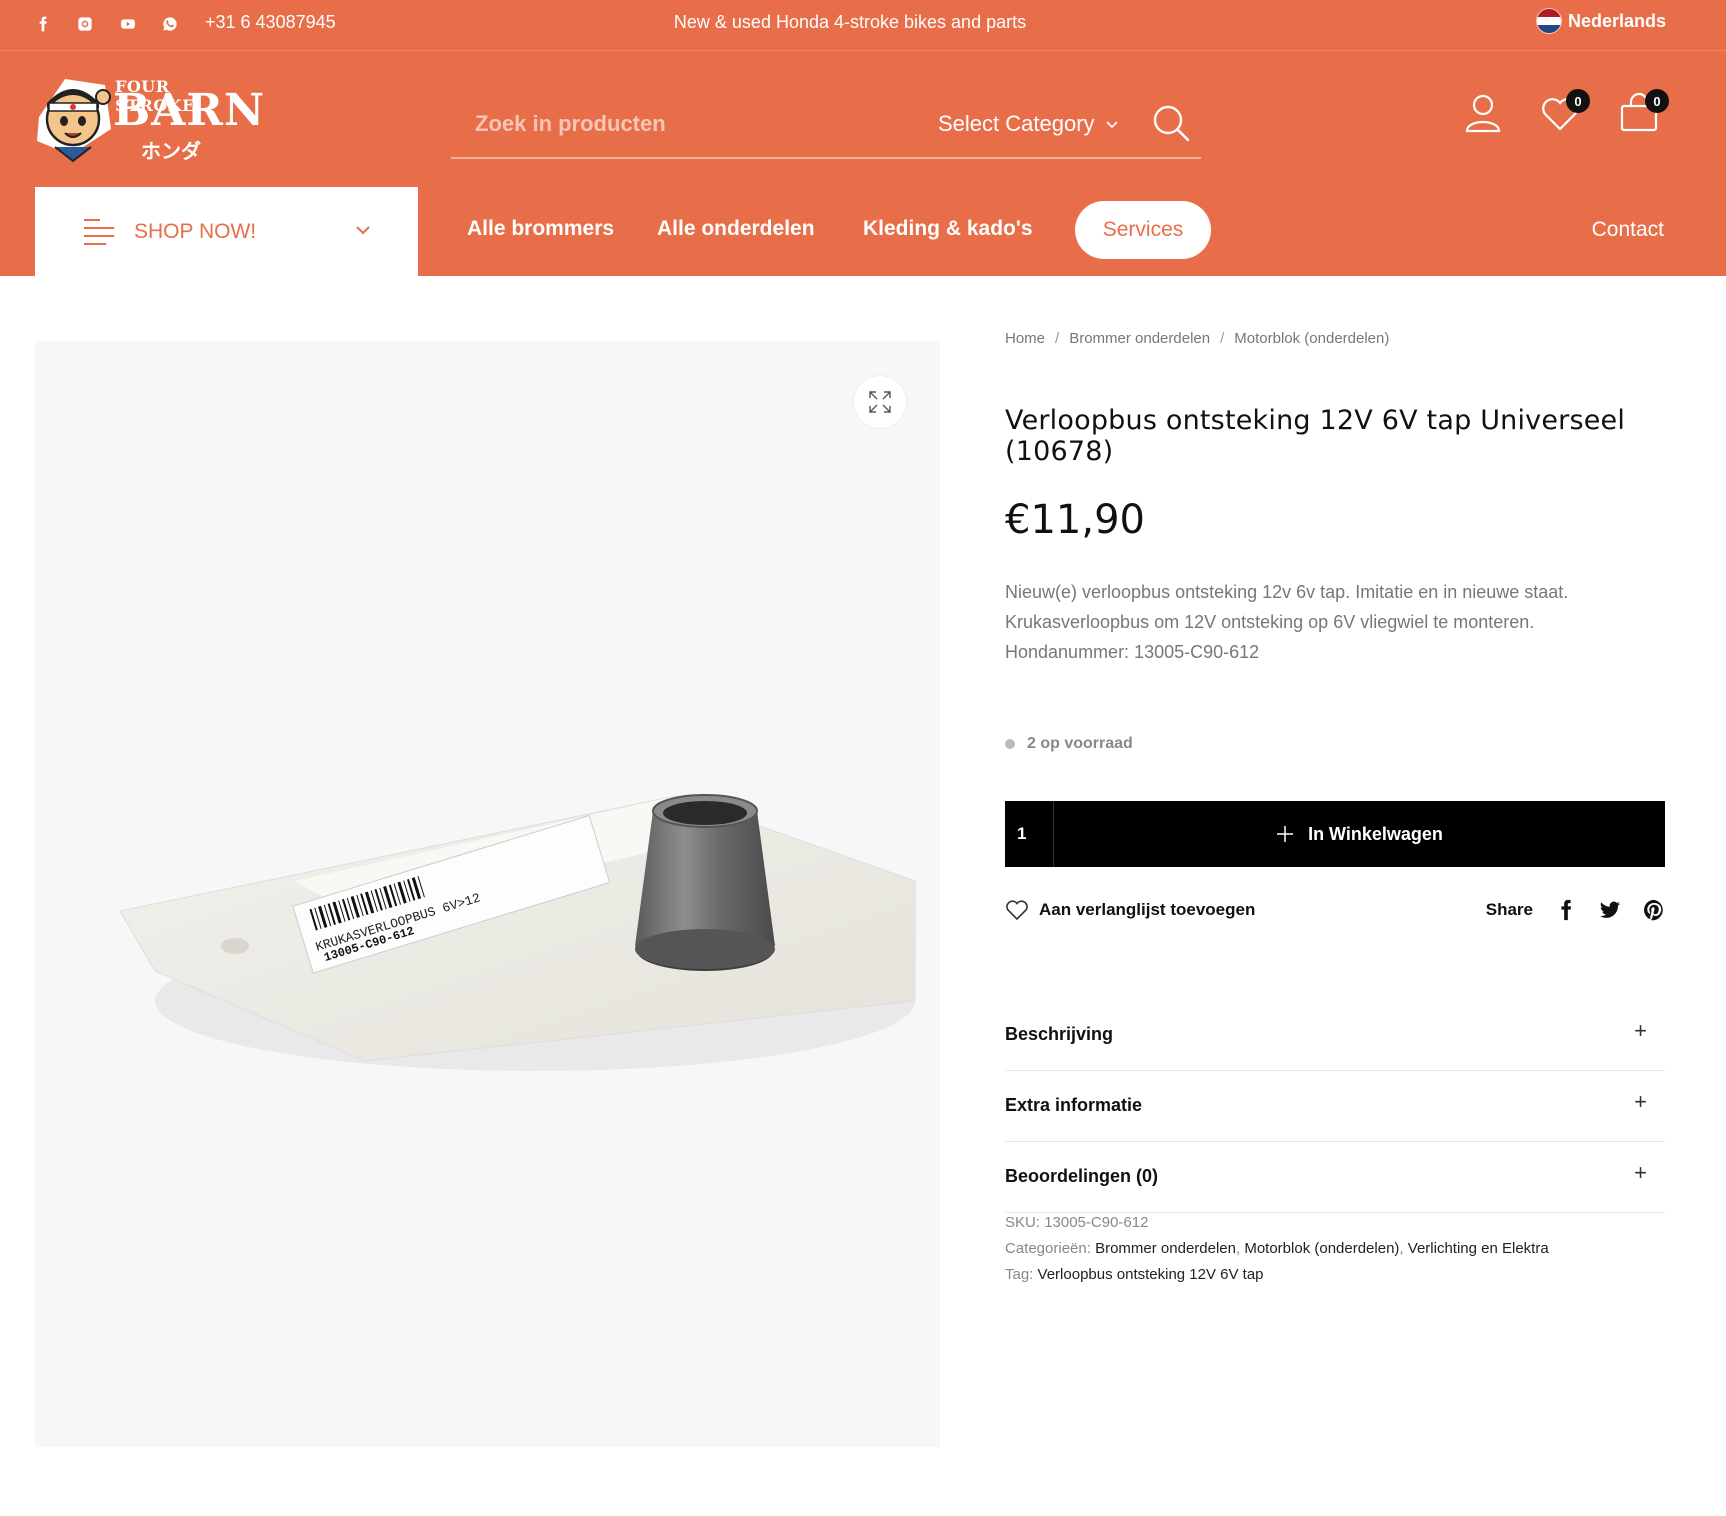 The image size is (1726, 1516). I want to click on search-bar: Select Category, so click(826, 125).